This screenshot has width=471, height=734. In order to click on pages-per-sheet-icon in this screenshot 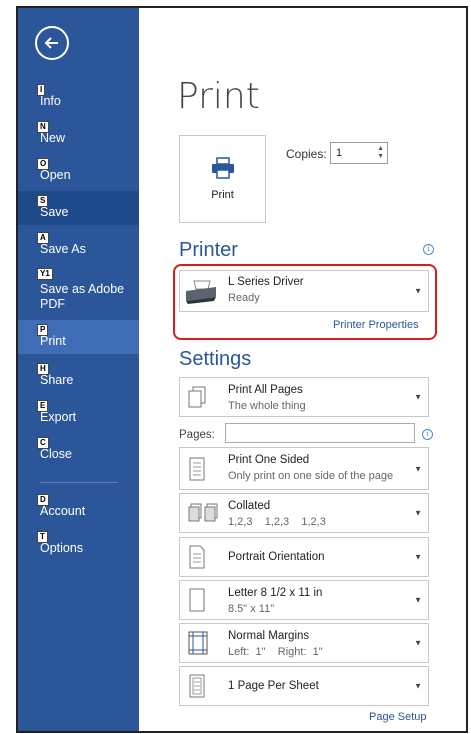, I will do `click(197, 686)`.